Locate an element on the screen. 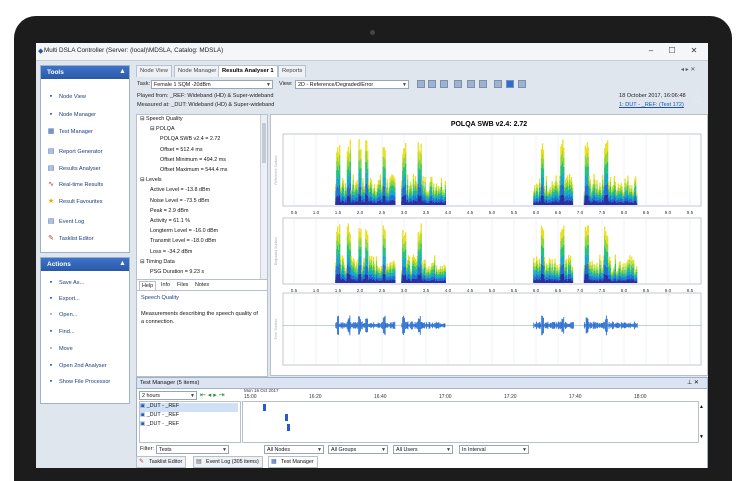 Image resolution: width=747 pixels, height=481 pixels. panel-item: ▪ Node View is located at coordinates (88, 98).